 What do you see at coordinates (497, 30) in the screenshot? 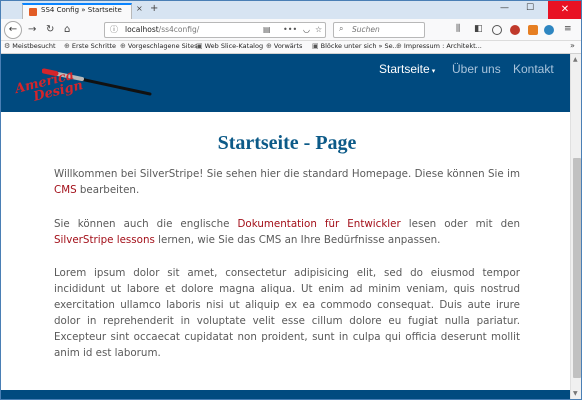
I see `account-icon` at bounding box center [497, 30].